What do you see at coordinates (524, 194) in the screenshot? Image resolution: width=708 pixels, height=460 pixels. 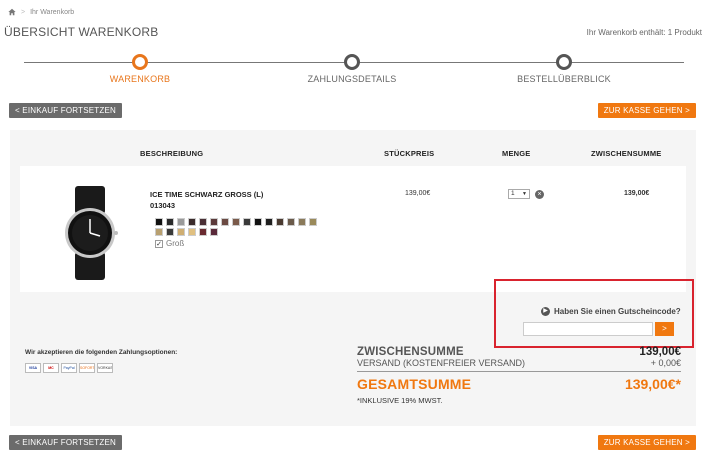 I see `chevron-down-icon: ▼` at bounding box center [524, 194].